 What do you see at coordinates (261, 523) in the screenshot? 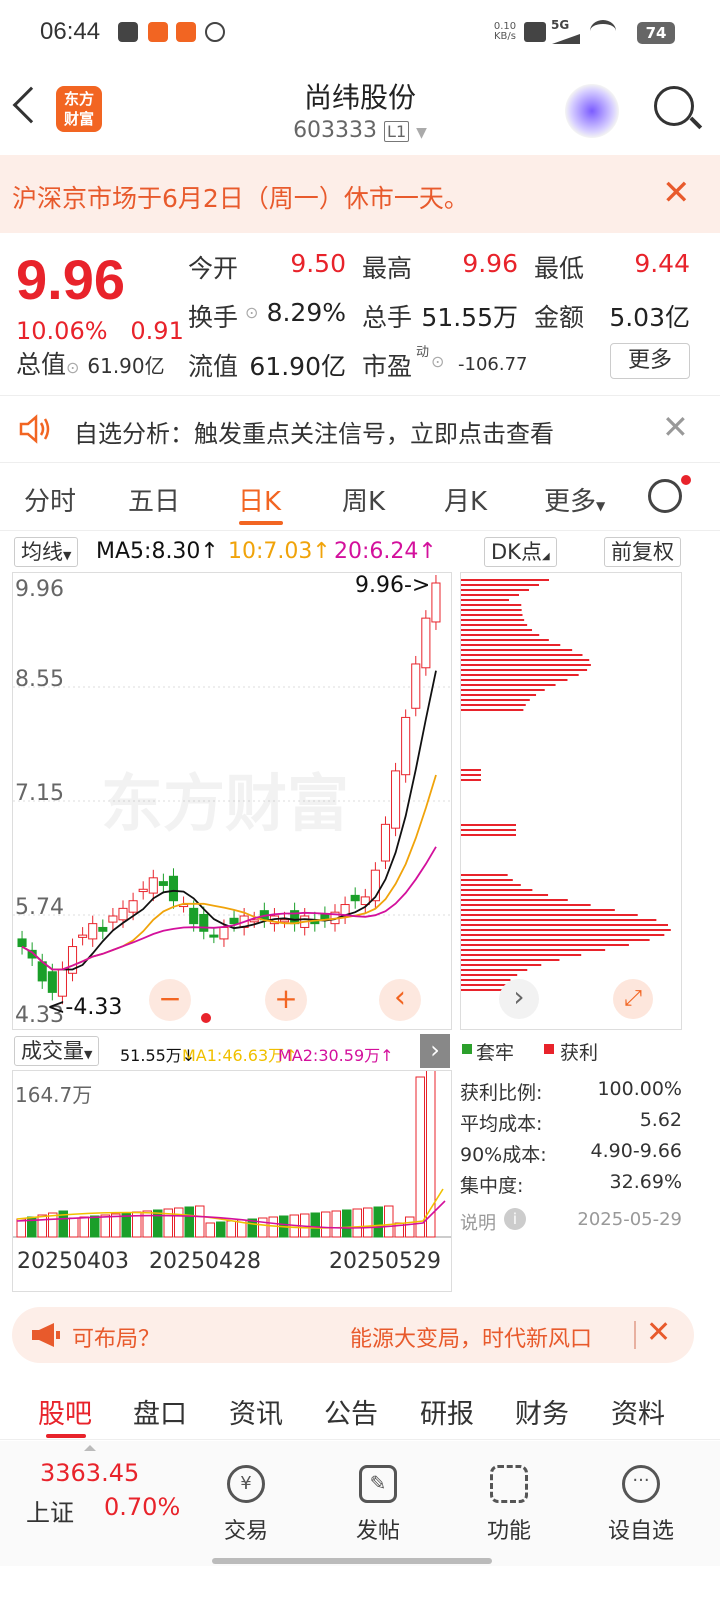
I see `active-tab-indicator` at bounding box center [261, 523].